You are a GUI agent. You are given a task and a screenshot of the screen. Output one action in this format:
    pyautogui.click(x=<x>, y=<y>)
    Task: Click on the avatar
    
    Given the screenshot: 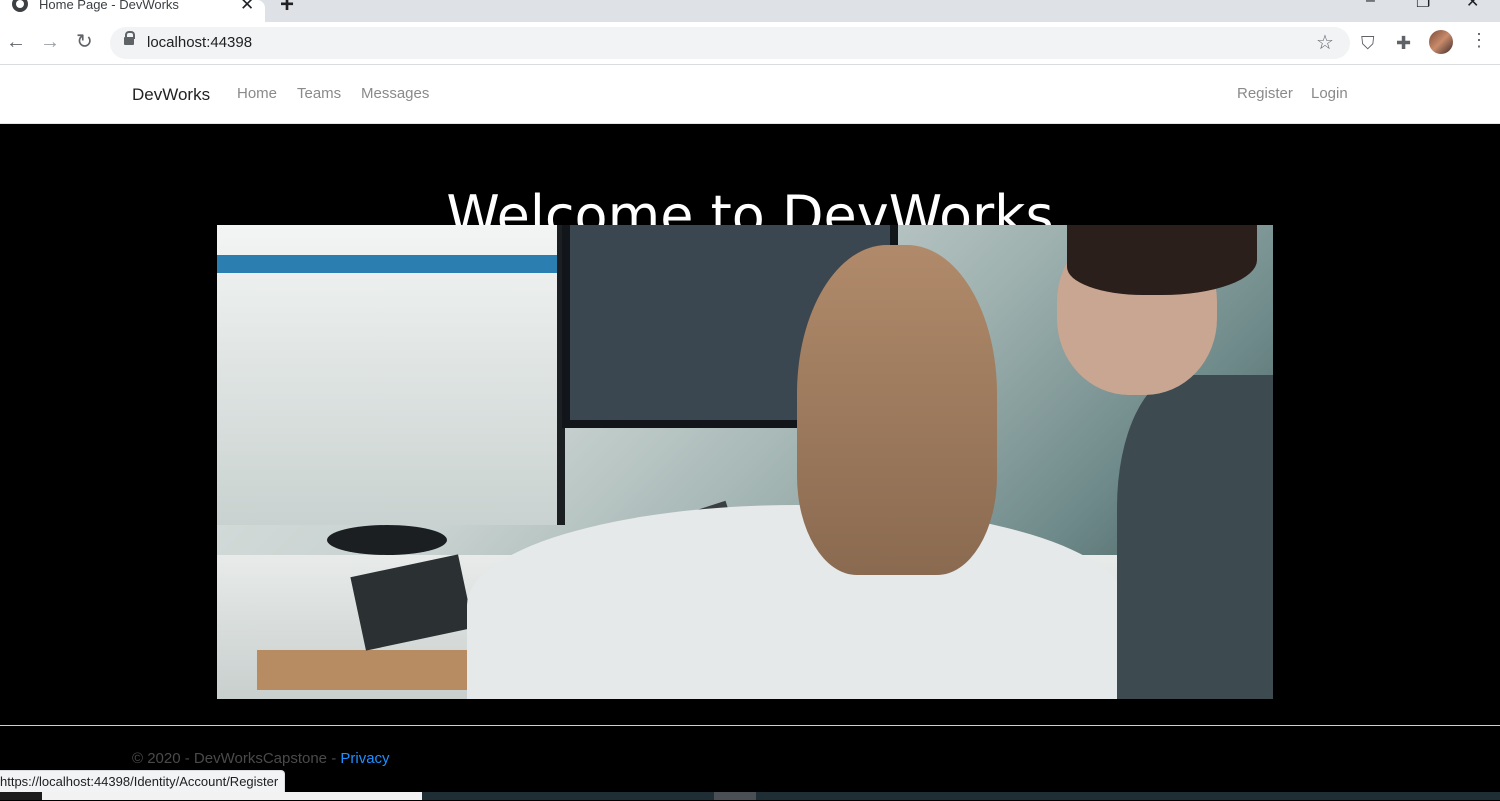 What is the action you would take?
    pyautogui.click(x=1441, y=42)
    